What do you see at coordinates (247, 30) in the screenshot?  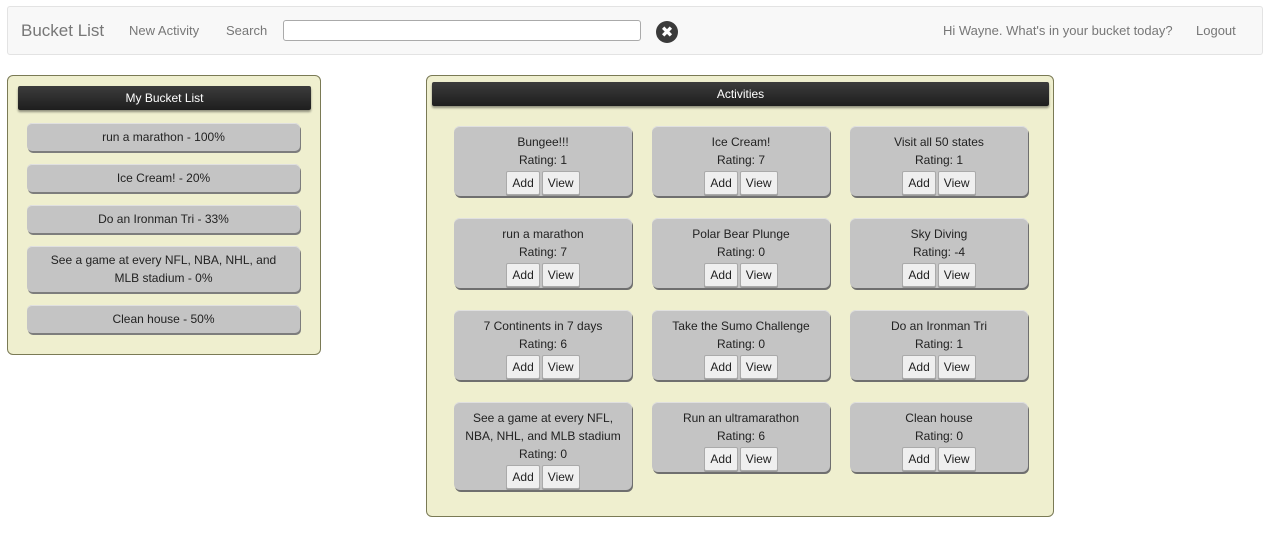 I see `search-label: Search` at bounding box center [247, 30].